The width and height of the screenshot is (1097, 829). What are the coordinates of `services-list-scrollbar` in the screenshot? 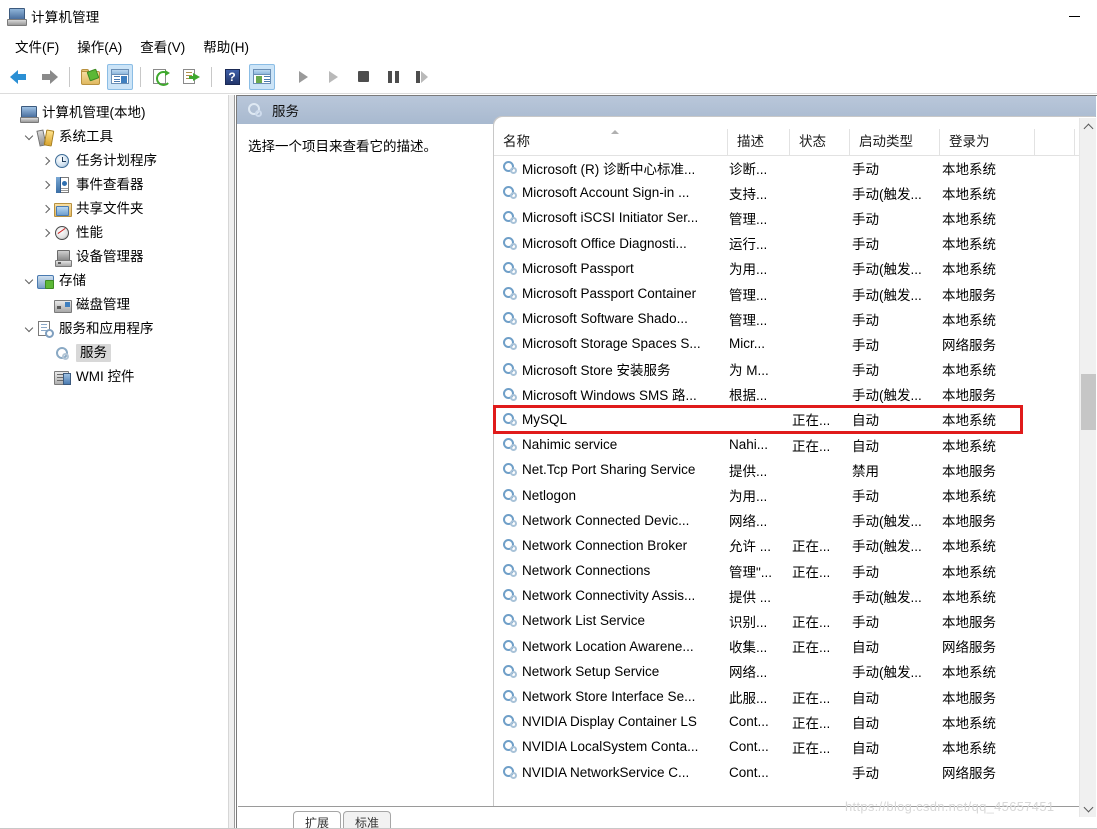 It's located at (1087, 467).